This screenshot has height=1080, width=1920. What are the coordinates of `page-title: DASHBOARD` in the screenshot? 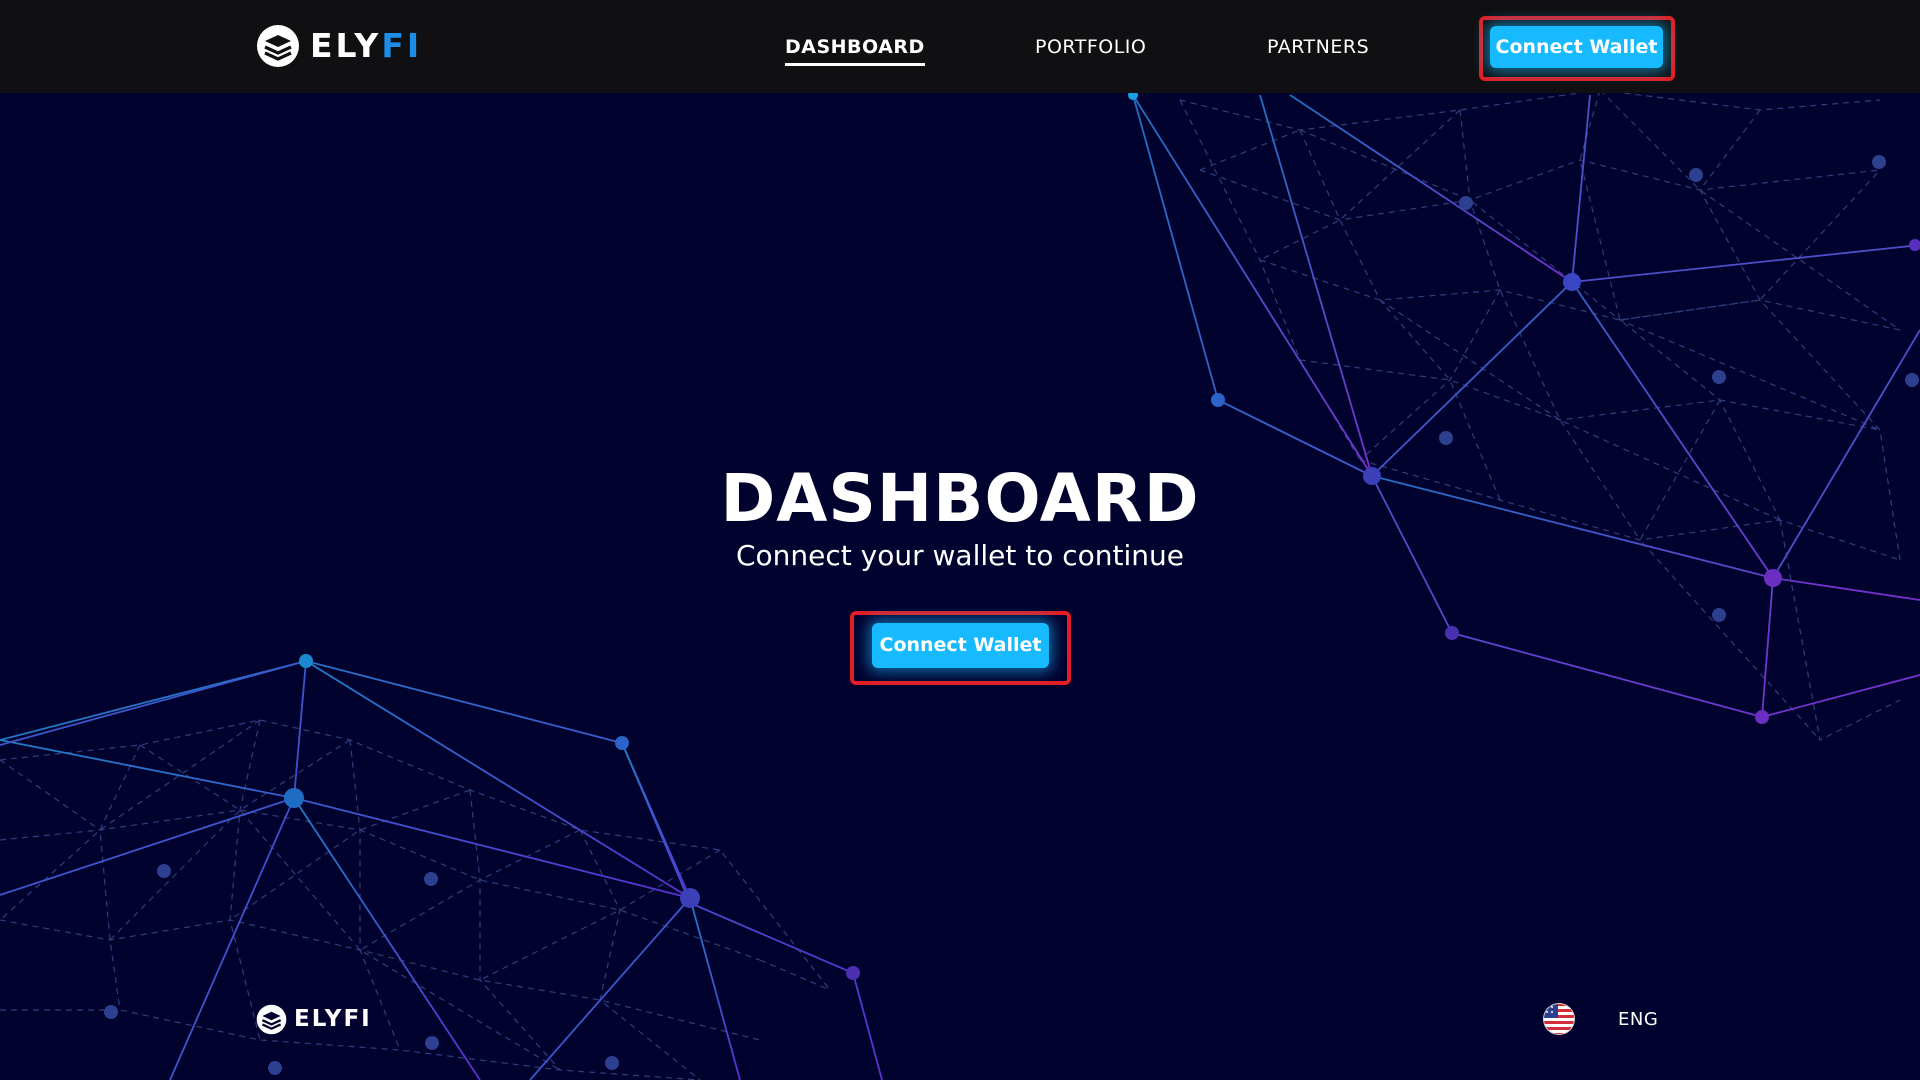 It's located at (960, 499).